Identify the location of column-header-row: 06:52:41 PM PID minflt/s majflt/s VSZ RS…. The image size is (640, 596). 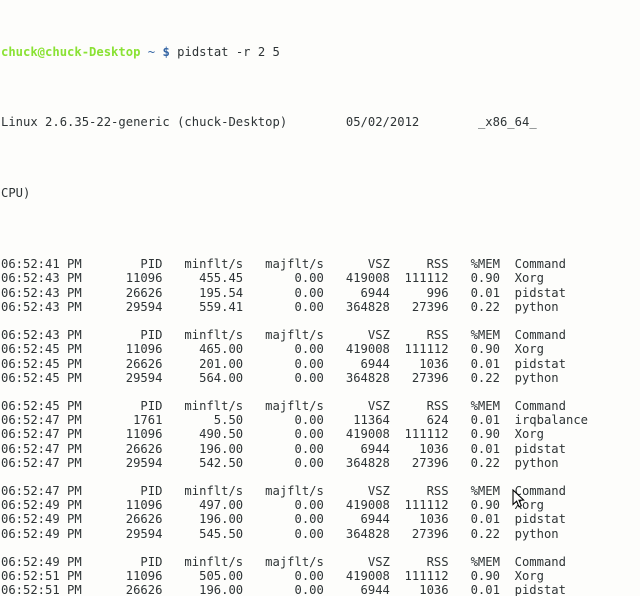
(283, 264).